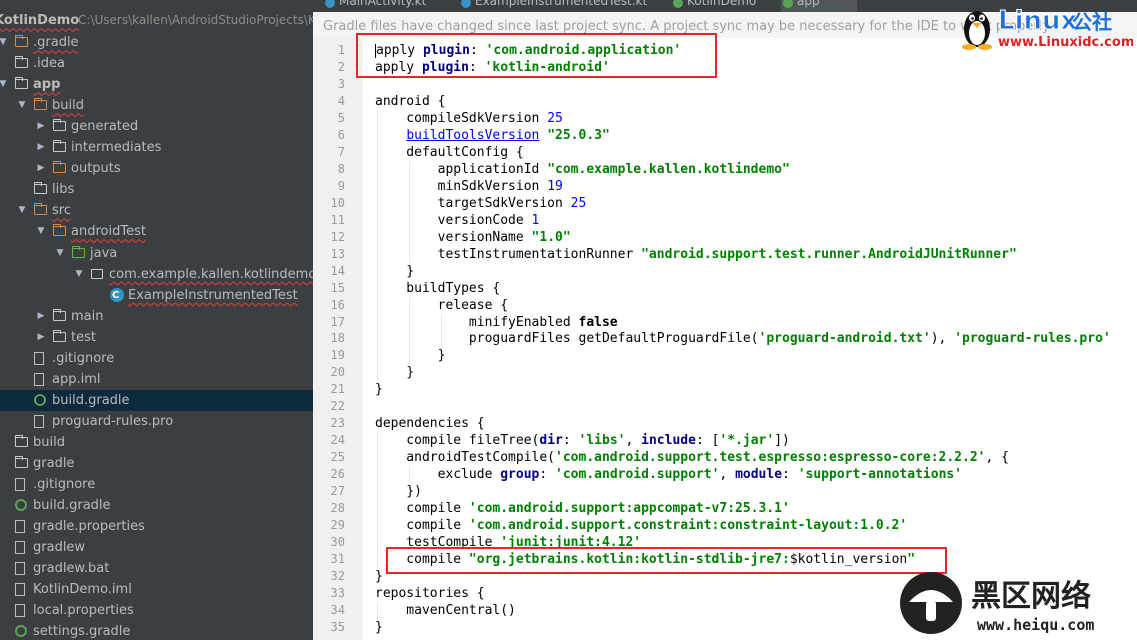  What do you see at coordinates (156, 231) in the screenshot?
I see `tree-item: ▼ androidTest` at bounding box center [156, 231].